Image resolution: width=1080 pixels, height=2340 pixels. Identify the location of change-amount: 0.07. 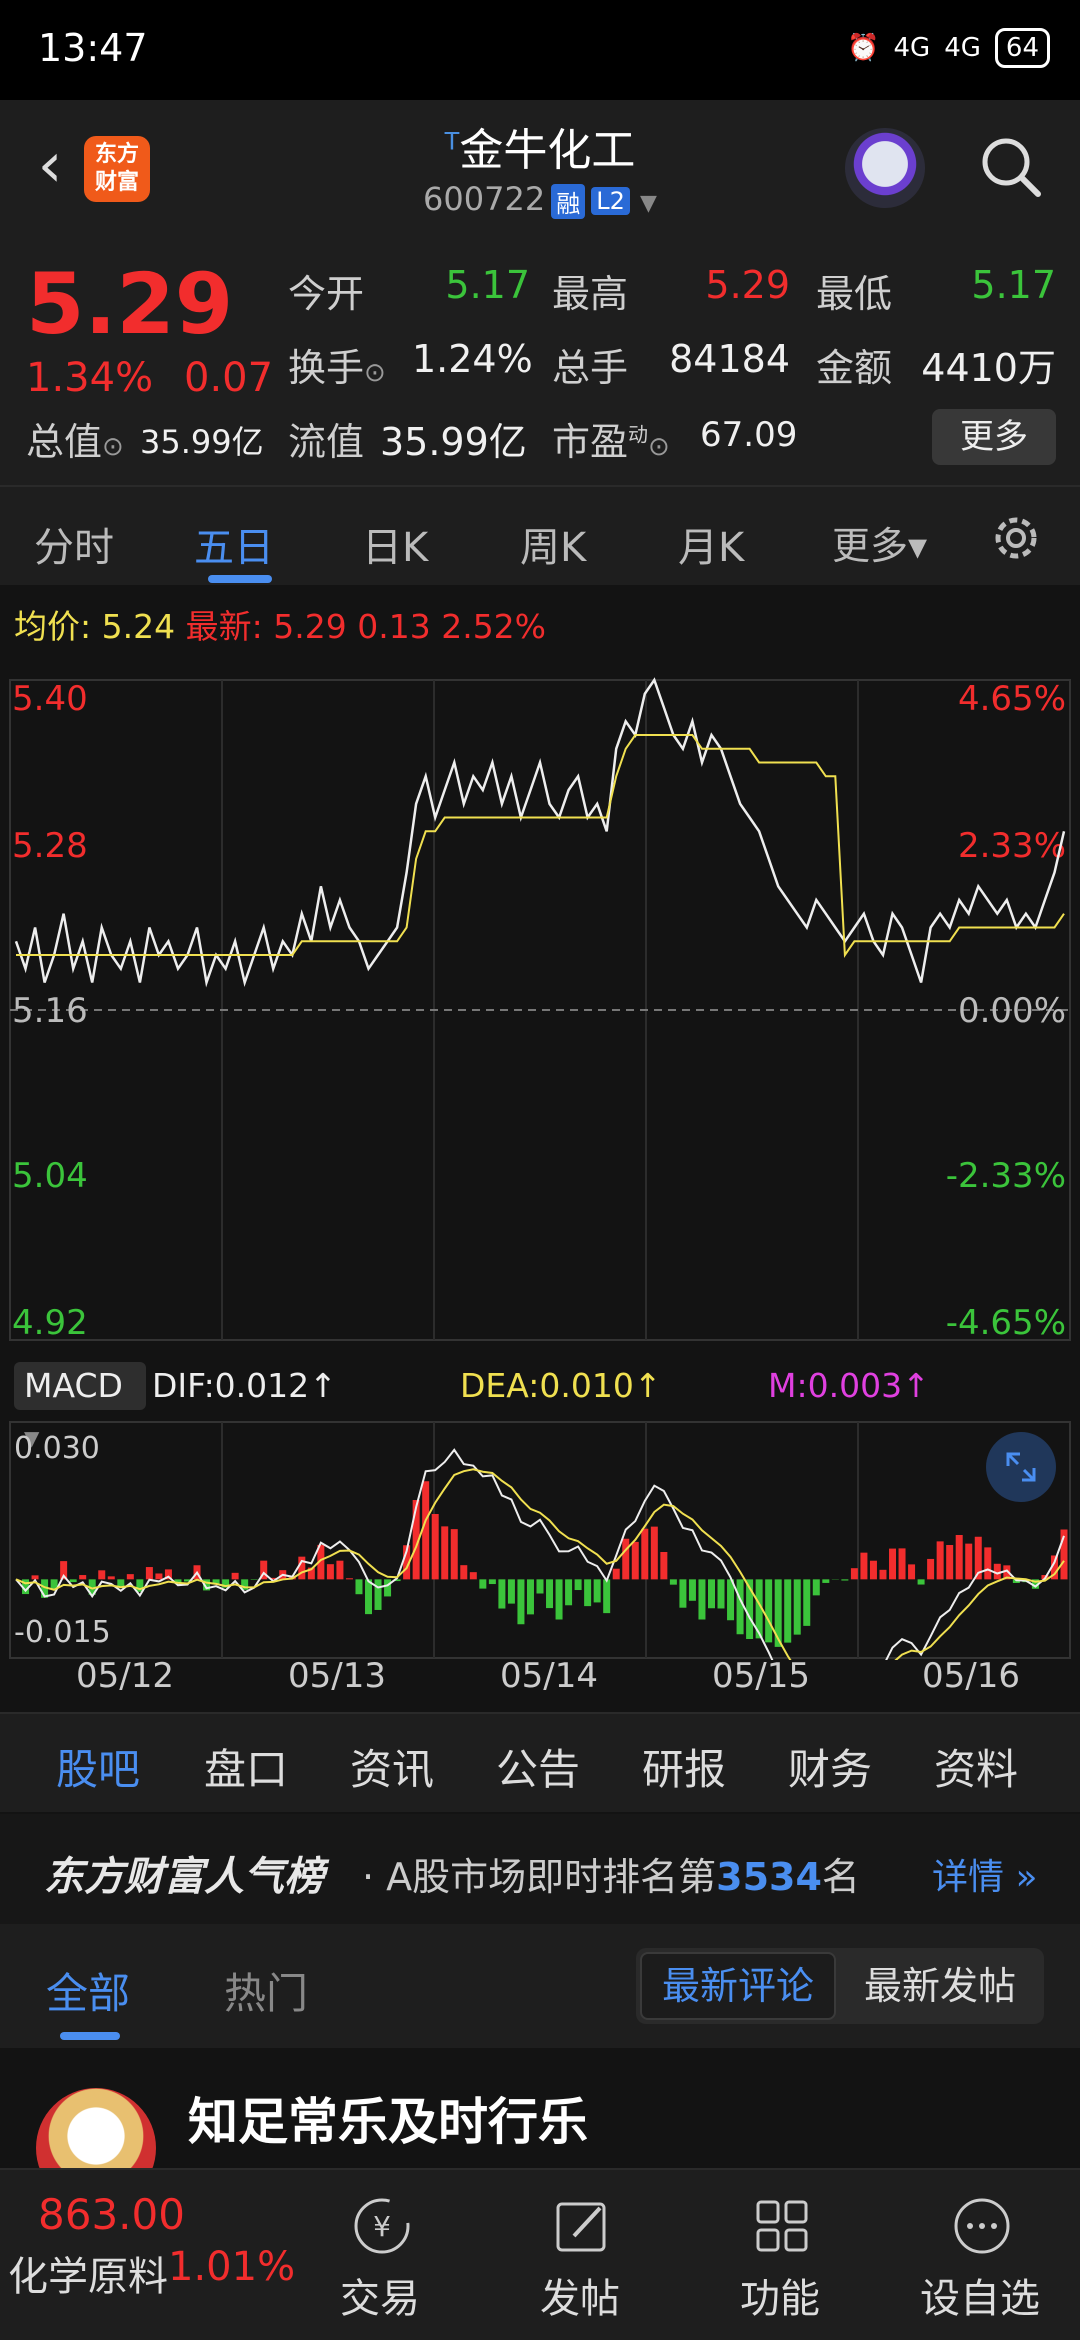
(229, 378).